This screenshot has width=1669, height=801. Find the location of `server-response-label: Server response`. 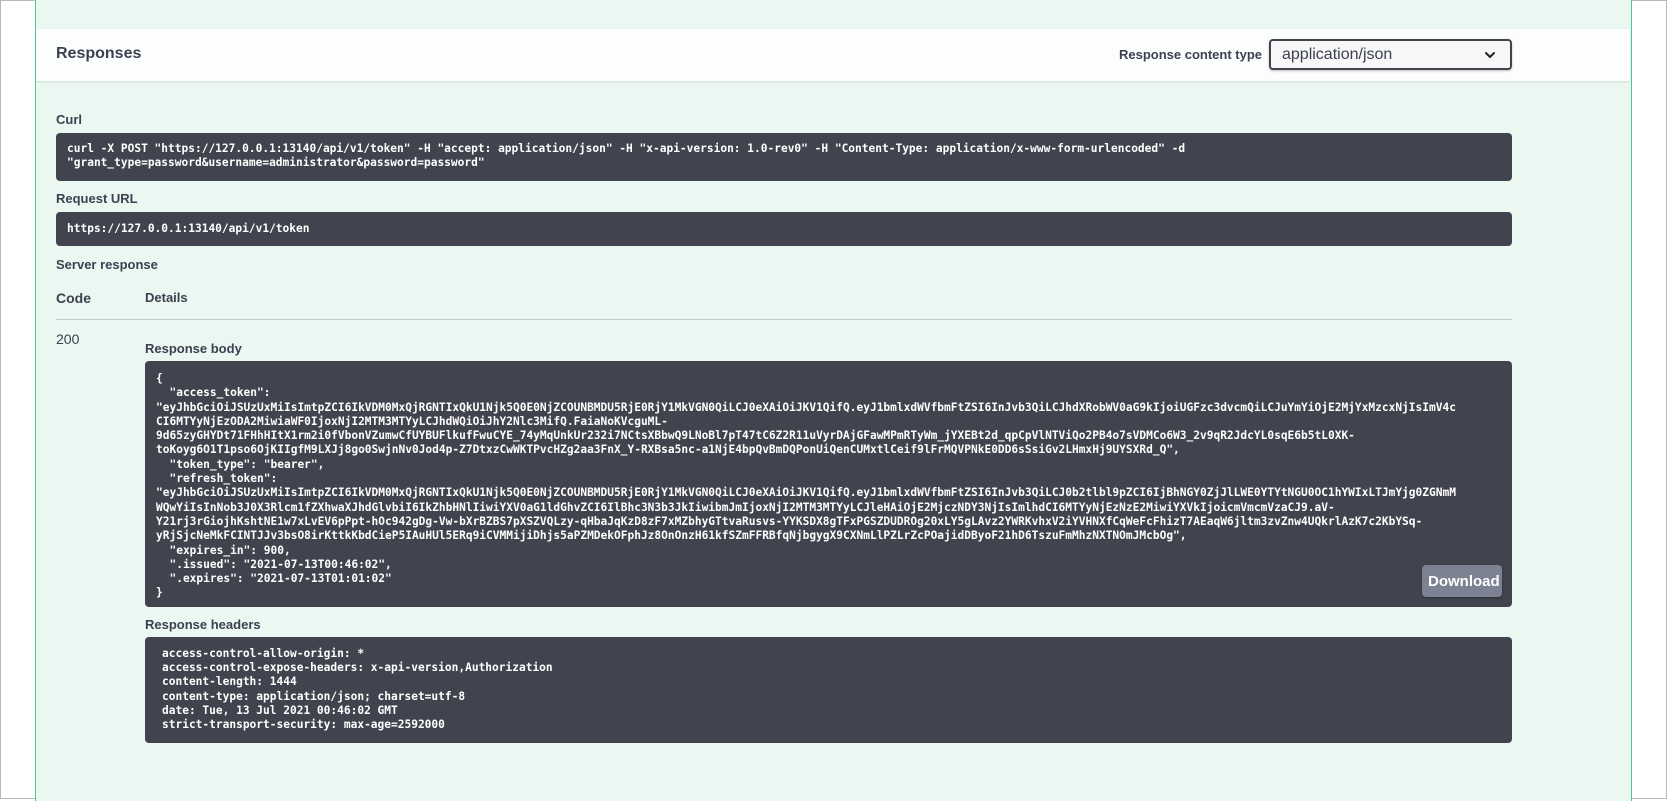

server-response-label: Server response is located at coordinates (107, 264).